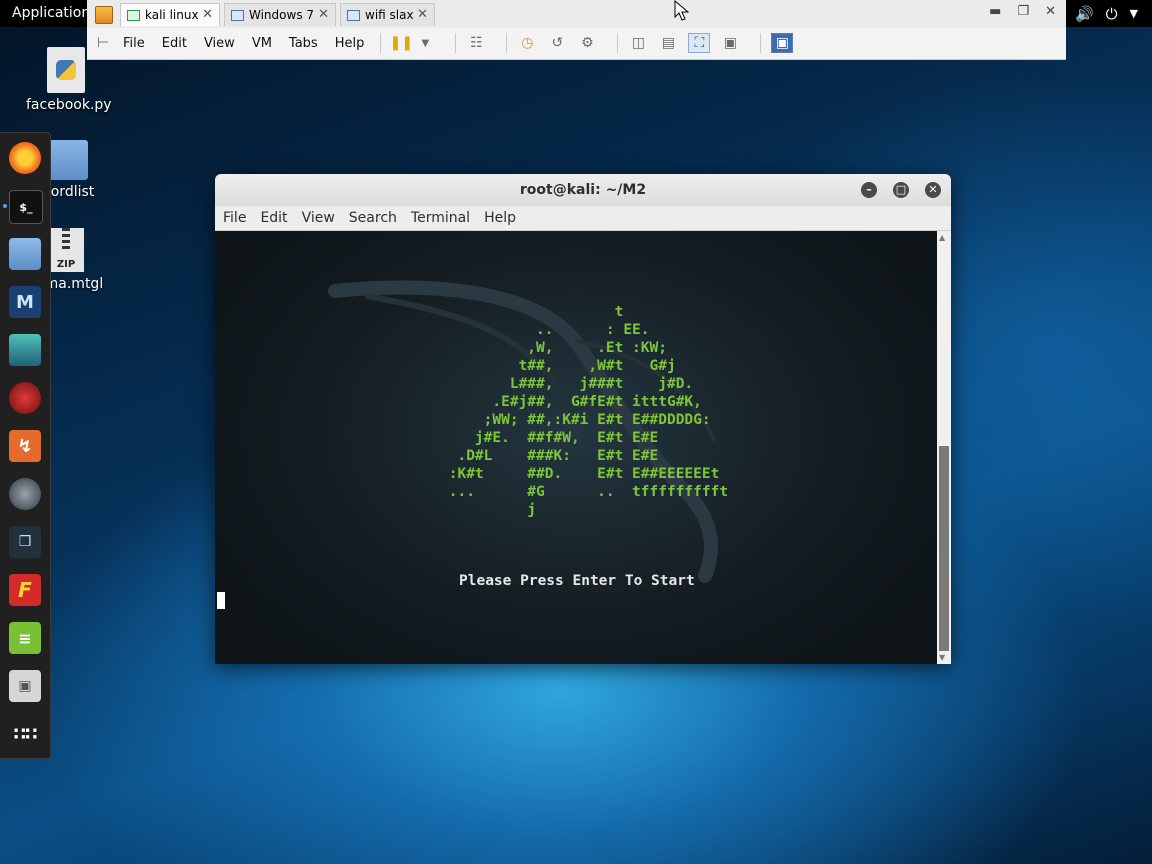 Image resolution: width=1152 pixels, height=864 pixels. What do you see at coordinates (476, 43) in the screenshot?
I see `network-icon: ☷` at bounding box center [476, 43].